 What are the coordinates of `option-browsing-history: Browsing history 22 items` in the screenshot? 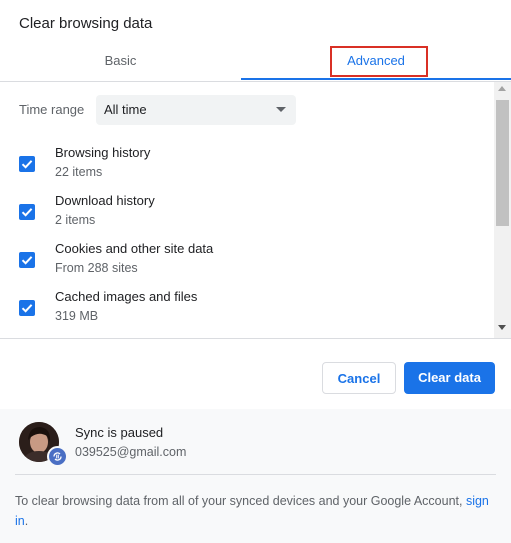 It's located at (245, 167).